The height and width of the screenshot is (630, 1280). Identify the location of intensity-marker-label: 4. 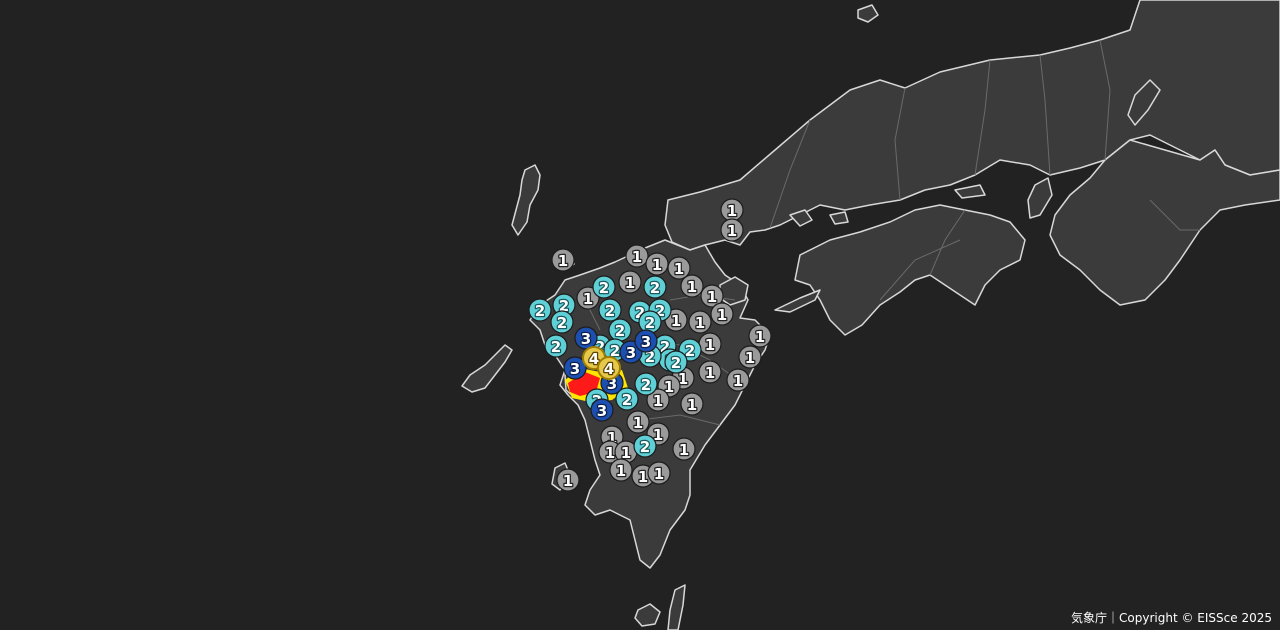
(609, 369).